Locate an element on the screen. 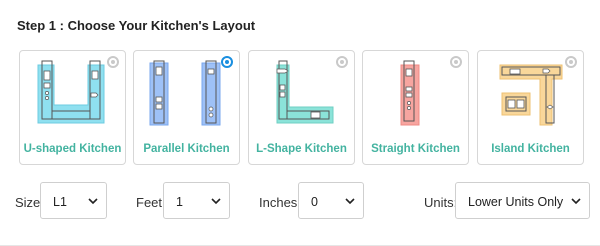  feet-select: 1 is located at coordinates (196, 200).